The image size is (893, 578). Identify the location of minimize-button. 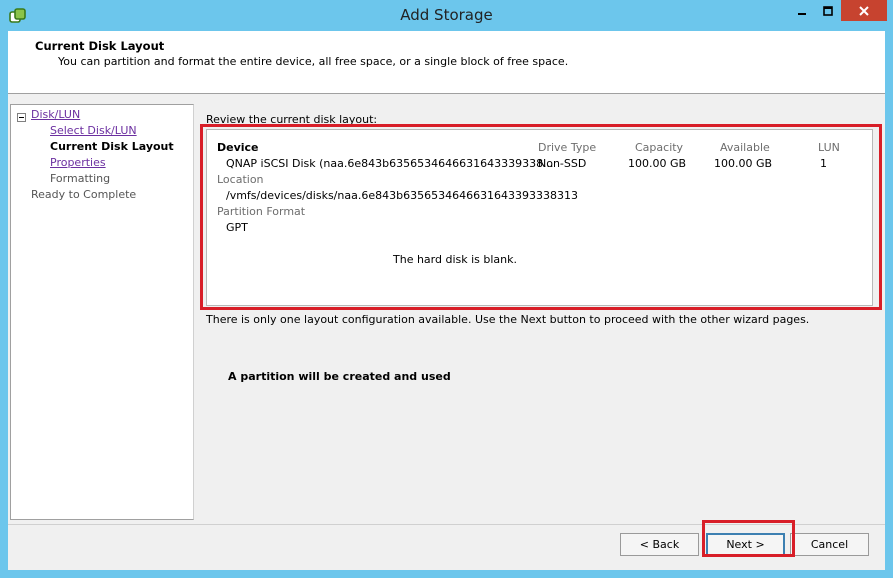
(802, 10).